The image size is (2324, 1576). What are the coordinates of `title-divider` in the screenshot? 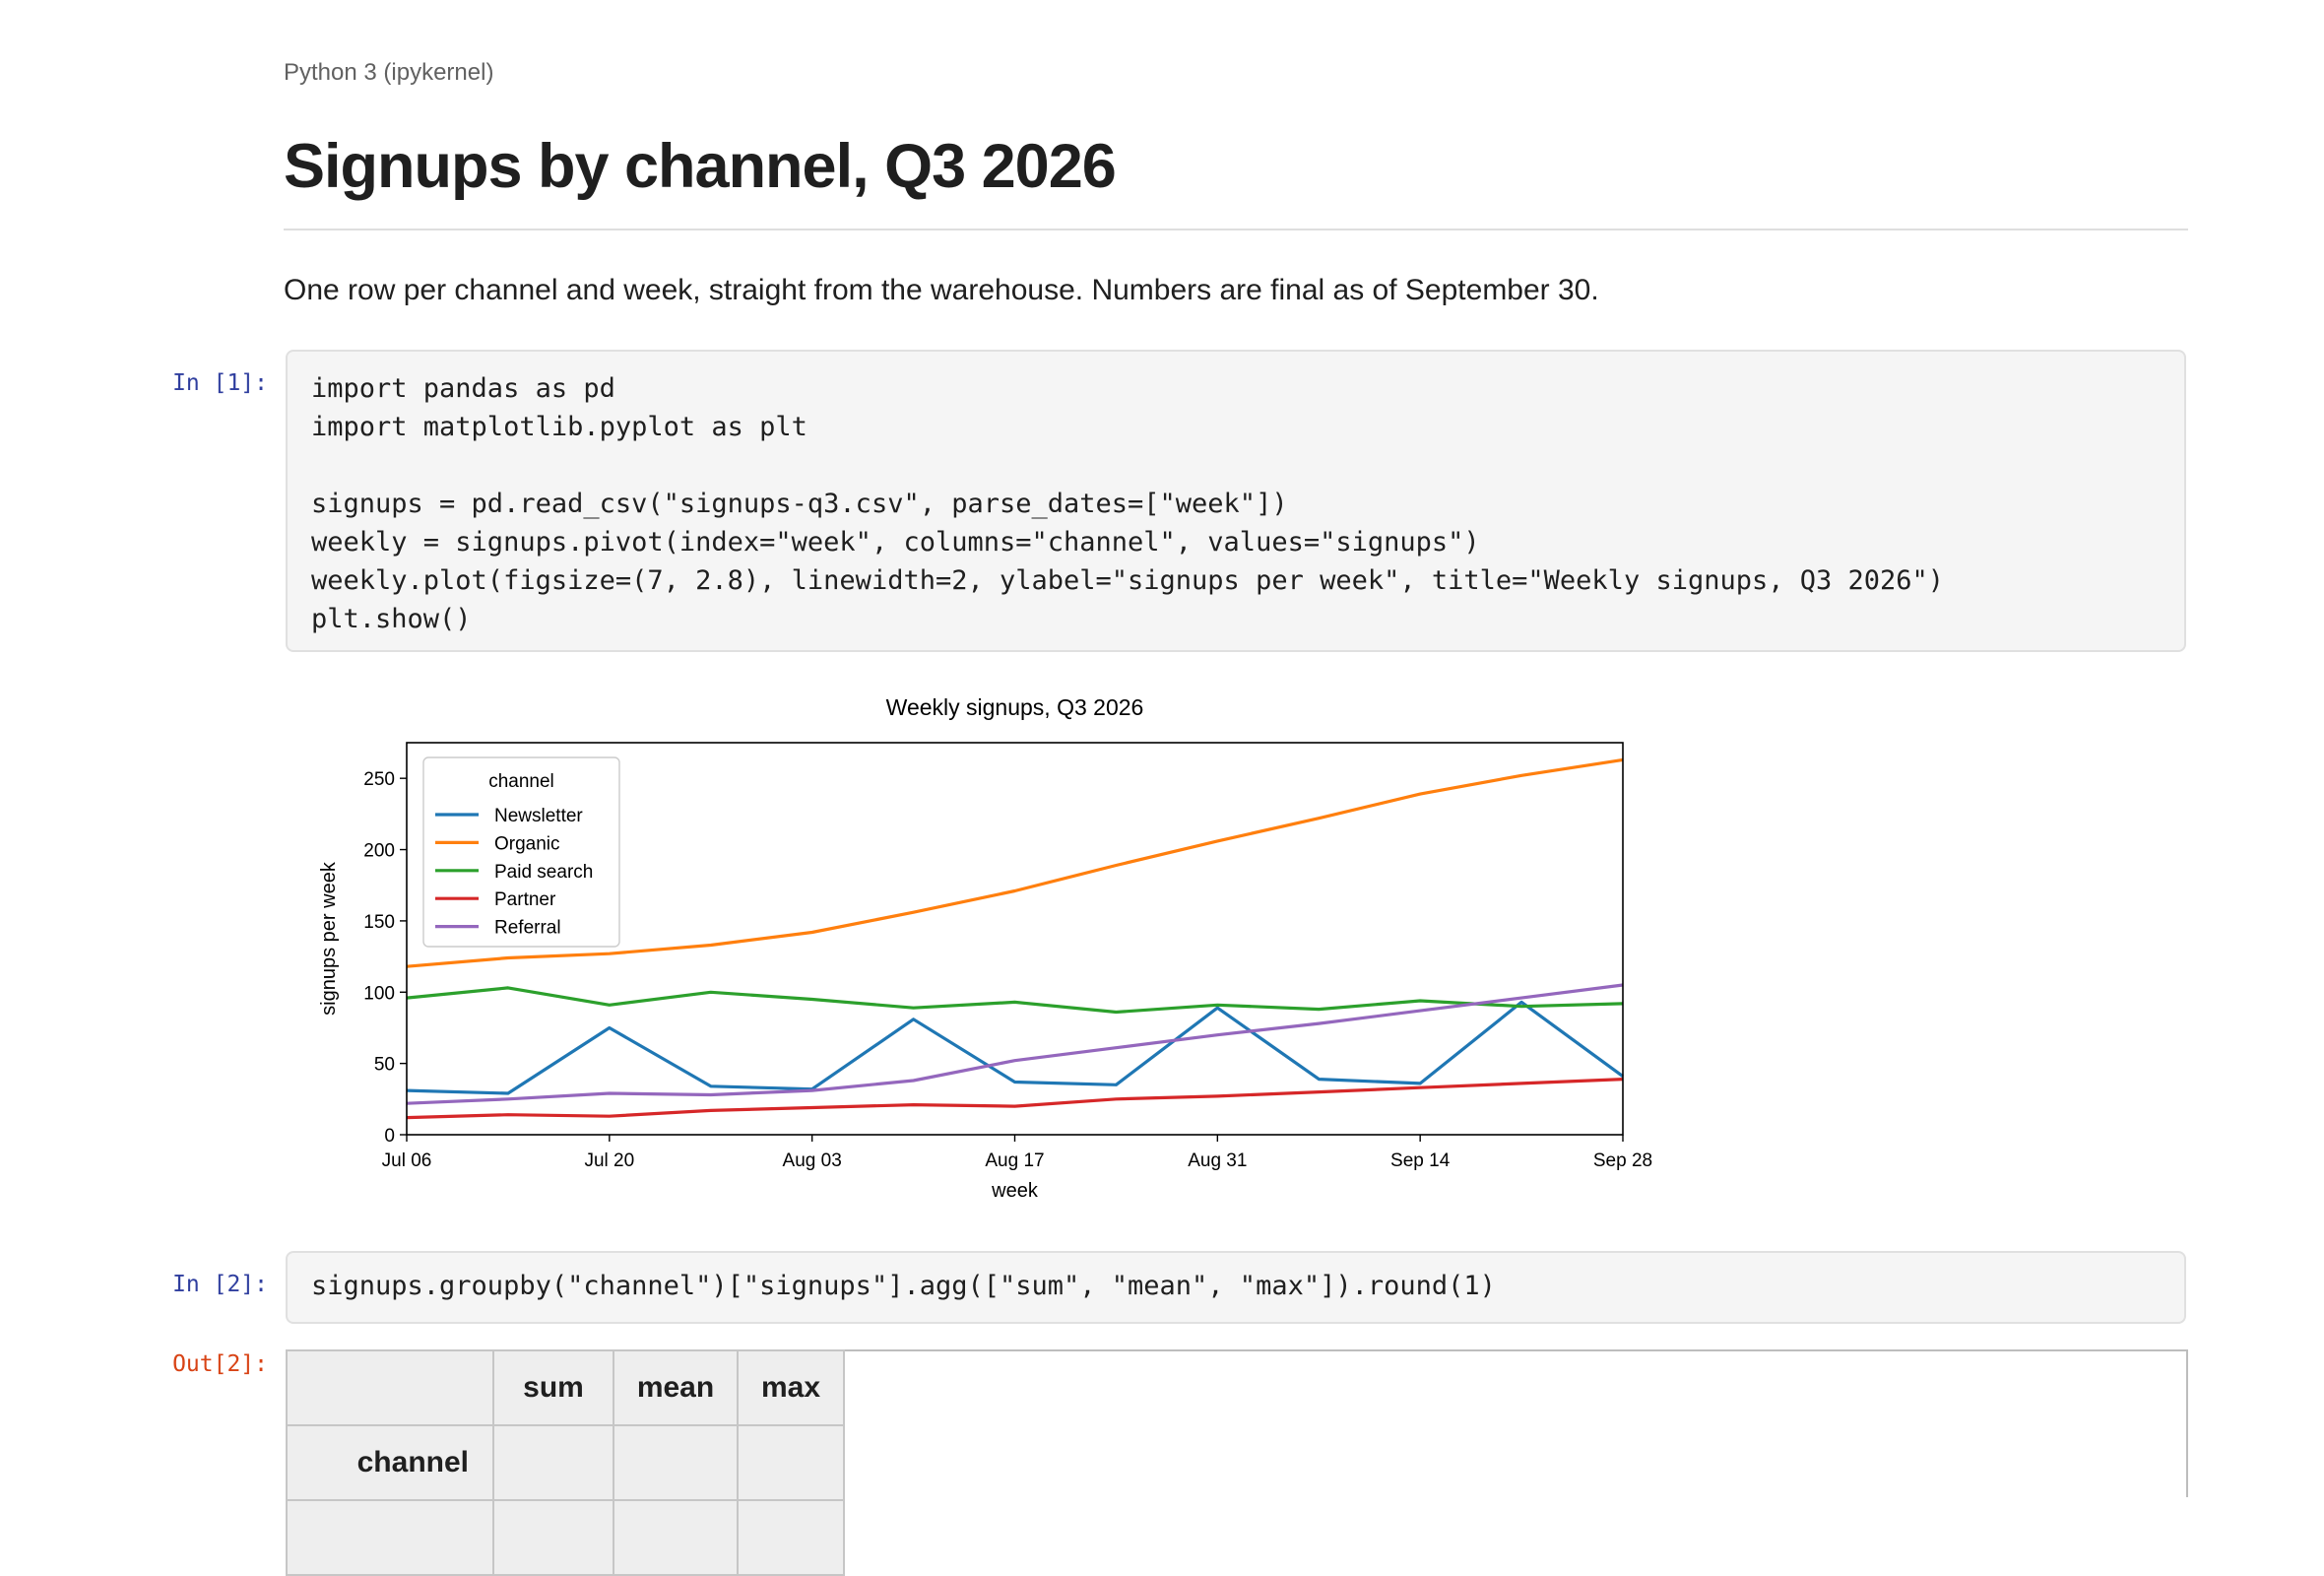 It's located at (1236, 229).